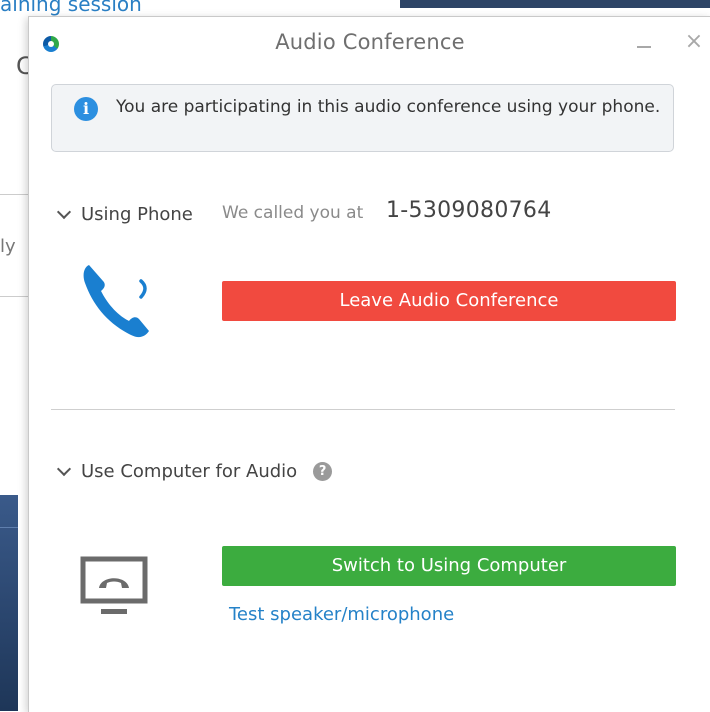 The height and width of the screenshot is (712, 710). I want to click on leave-audio-conference-button: Leave Audio Conference, so click(449, 301).